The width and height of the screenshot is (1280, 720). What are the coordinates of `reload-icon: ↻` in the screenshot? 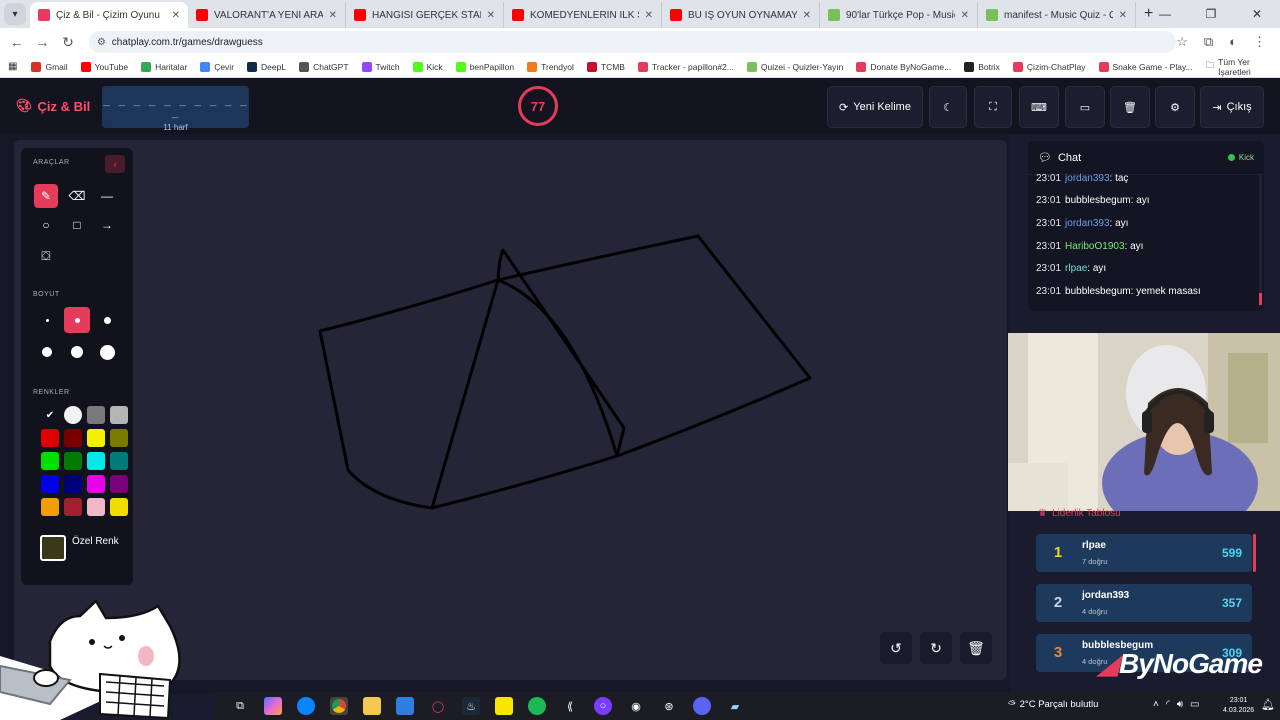 It's located at (68, 42).